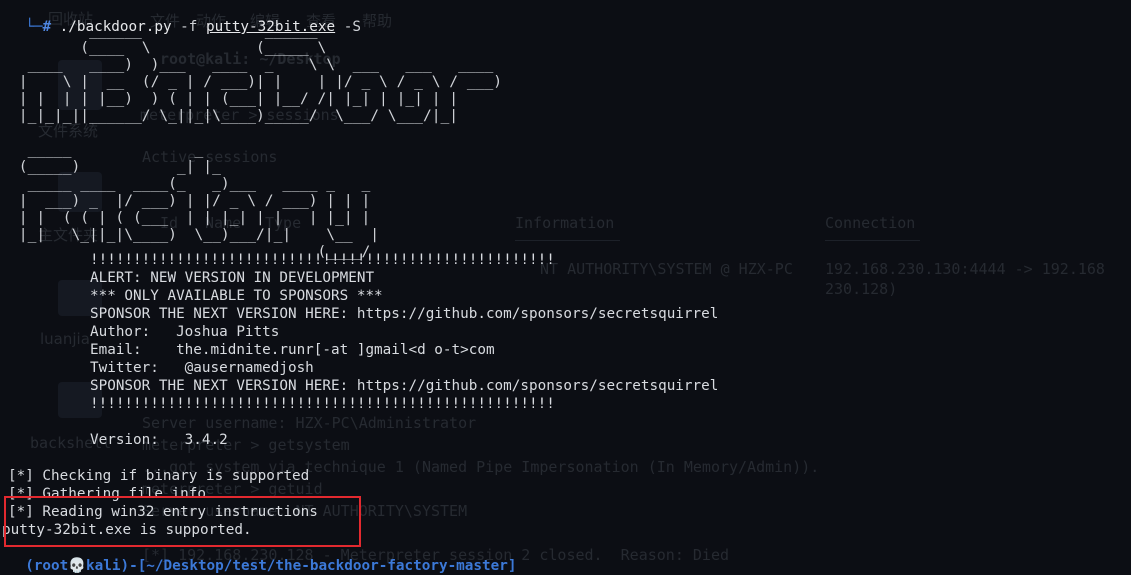 The width and height of the screenshot is (1131, 575). I want to click on version-line: Version: 3.4.2, so click(159, 440).